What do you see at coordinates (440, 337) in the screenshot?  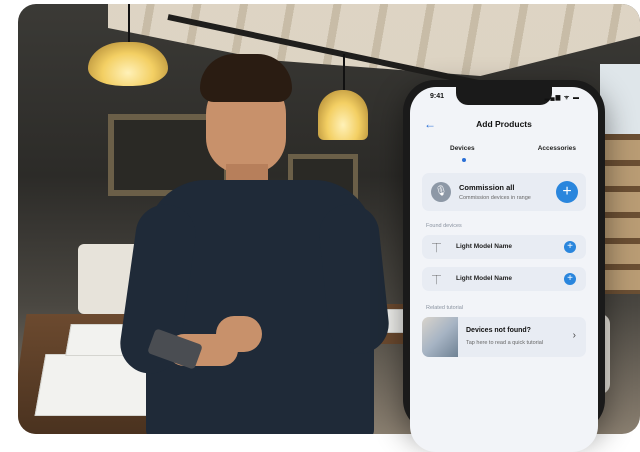 I see `tutorial-thumbnail` at bounding box center [440, 337].